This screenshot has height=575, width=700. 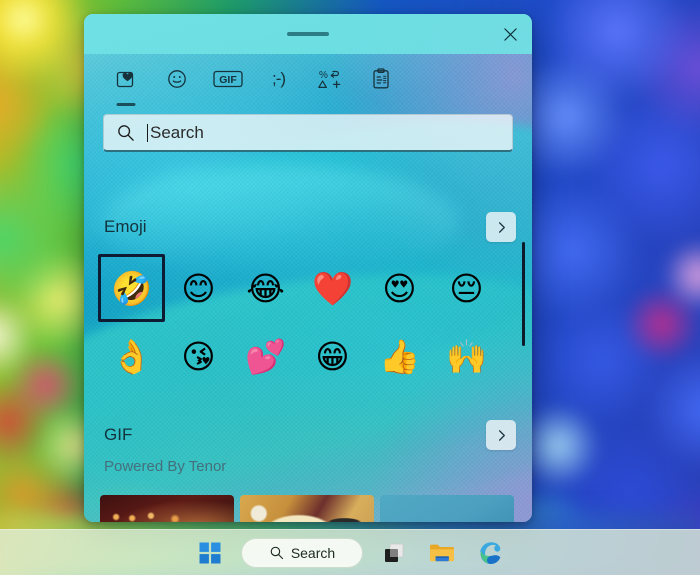 What do you see at coordinates (198, 356) in the screenshot?
I see `emoji-face-blowing-a-kiss: 😘` at bounding box center [198, 356].